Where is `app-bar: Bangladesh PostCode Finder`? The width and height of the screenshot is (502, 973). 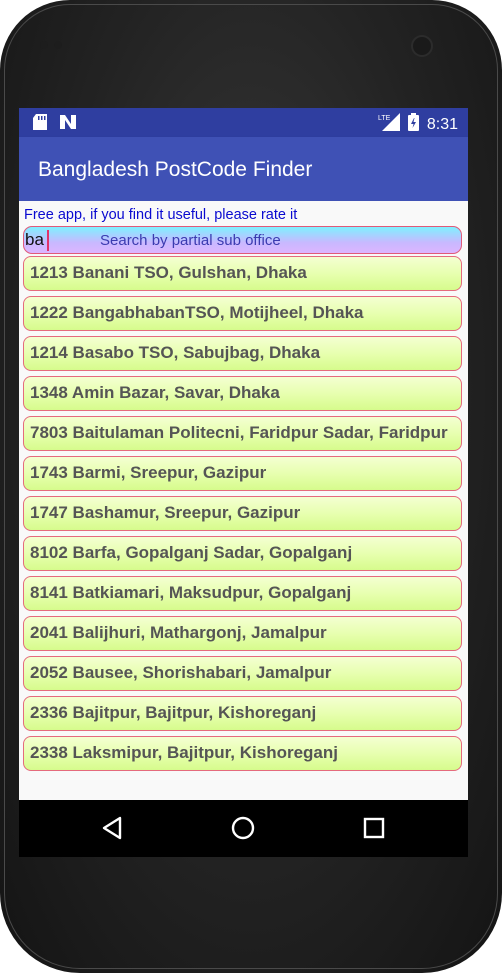 app-bar: Bangladesh PostCode Finder is located at coordinates (243, 169).